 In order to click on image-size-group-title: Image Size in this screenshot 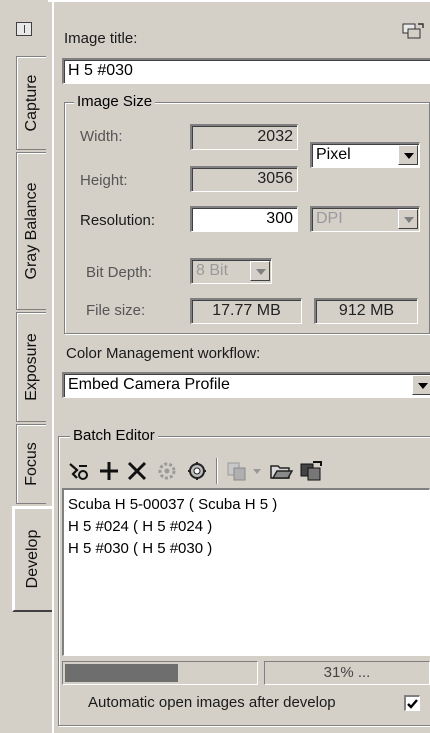, I will do `click(115, 101)`.